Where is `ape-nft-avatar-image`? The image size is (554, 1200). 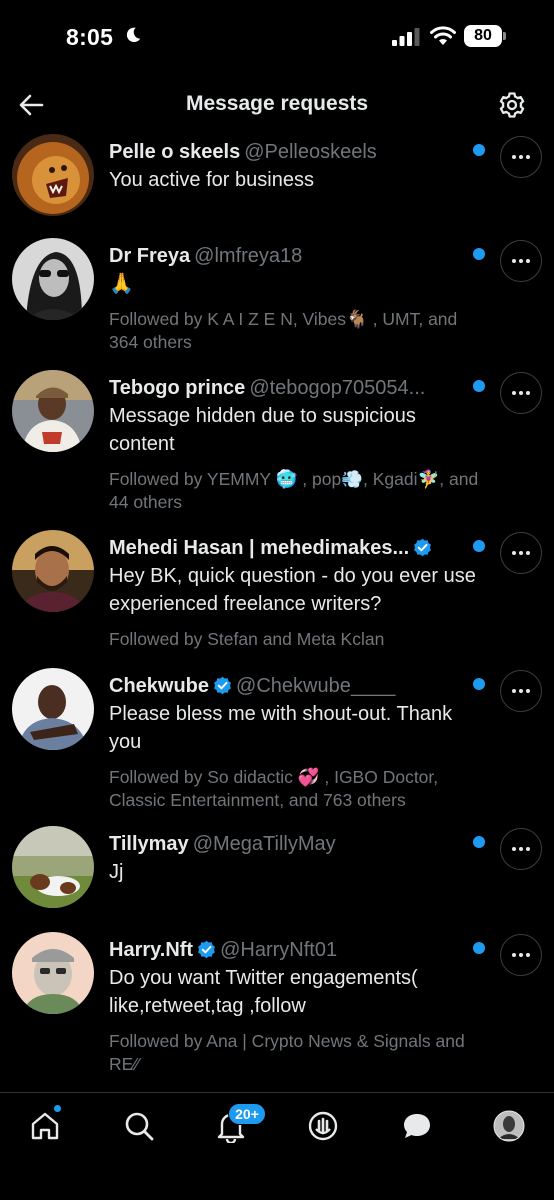 ape-nft-avatar-image is located at coordinates (53, 973).